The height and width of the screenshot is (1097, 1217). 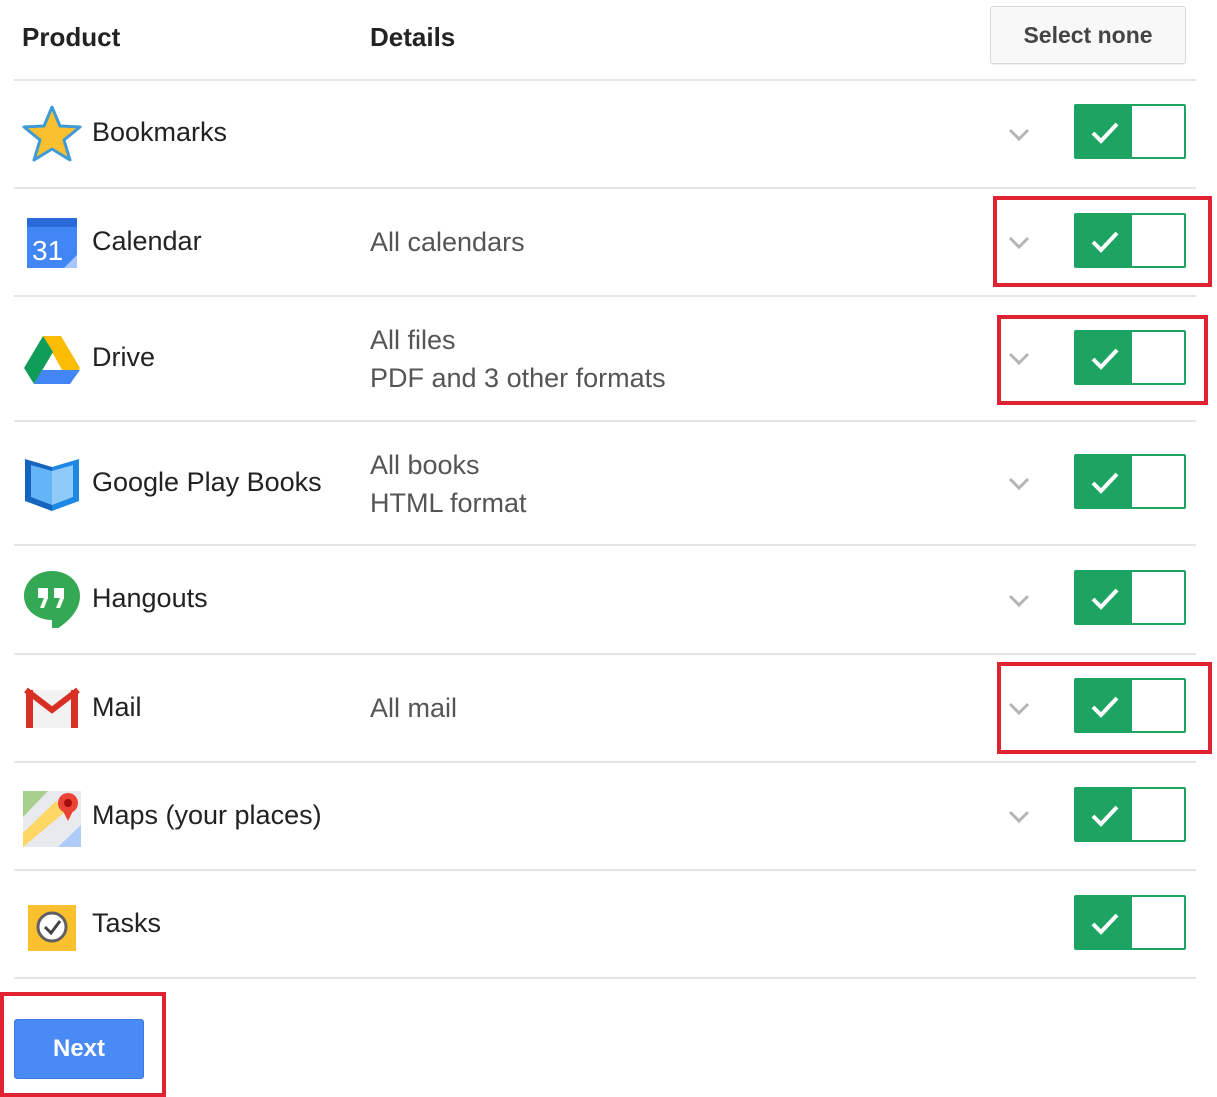 I want to click on drive-icon, so click(x=52, y=358).